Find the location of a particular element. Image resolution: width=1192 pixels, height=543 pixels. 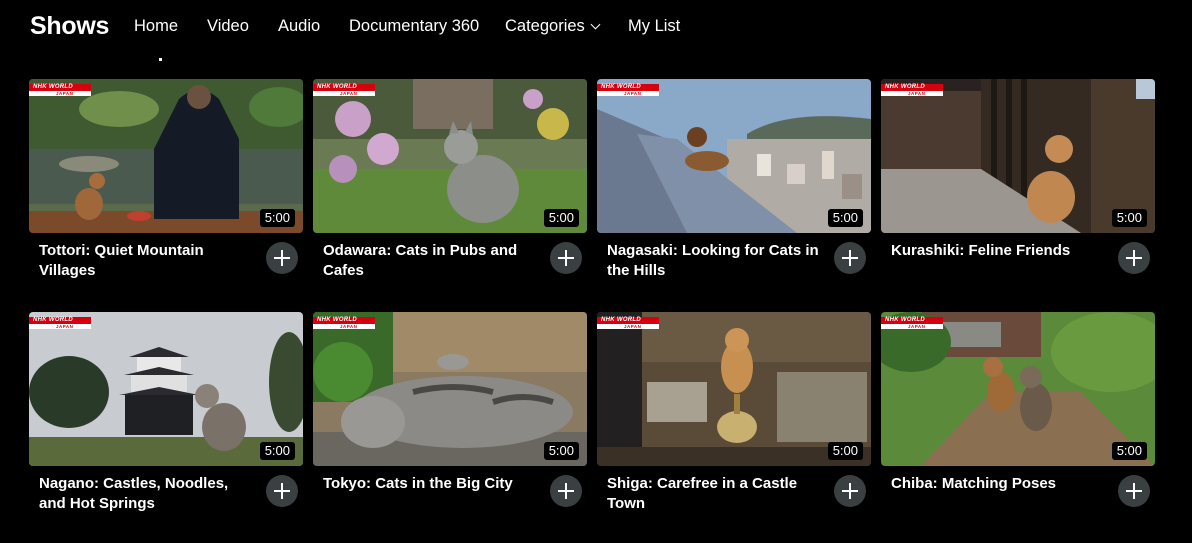

show-title: Tokyo: Cats in the Big City is located at coordinates (430, 484).